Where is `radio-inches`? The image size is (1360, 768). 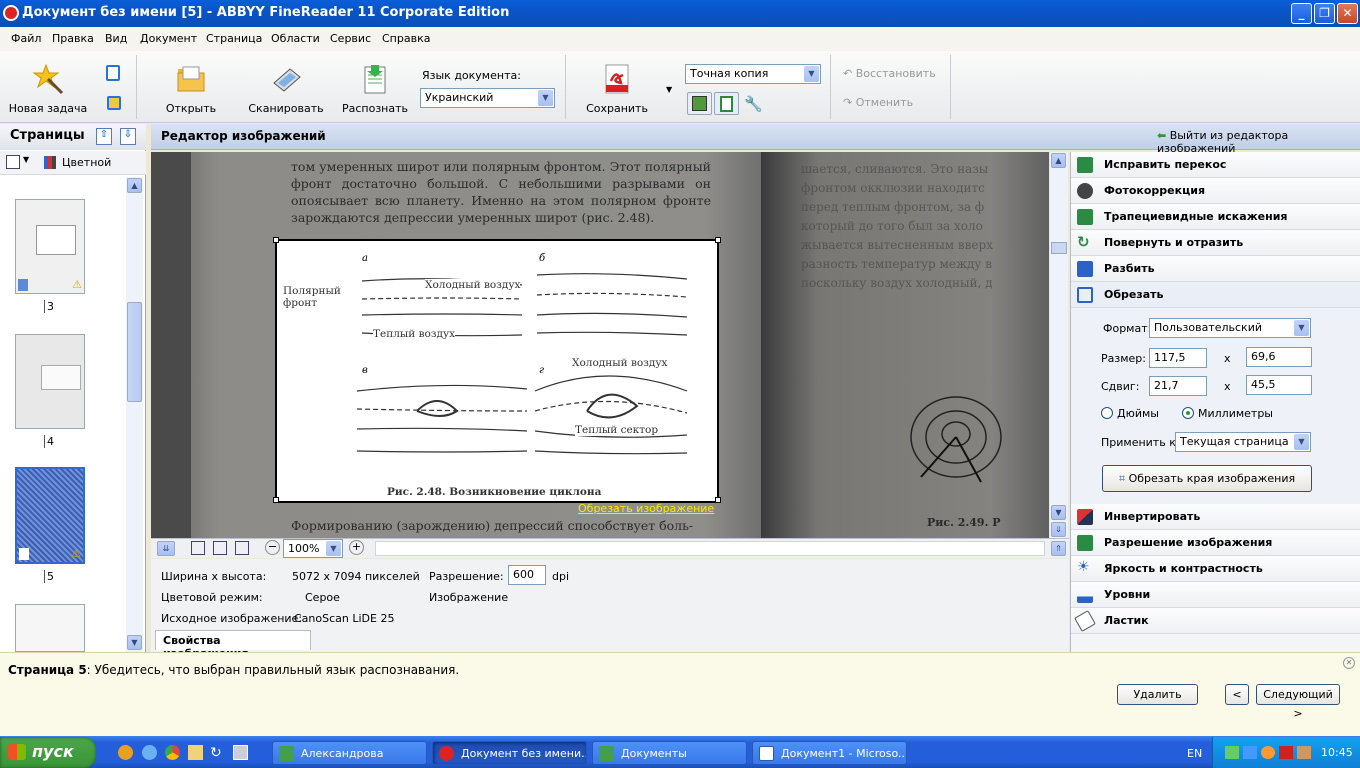
radio-inches is located at coordinates (1107, 413).